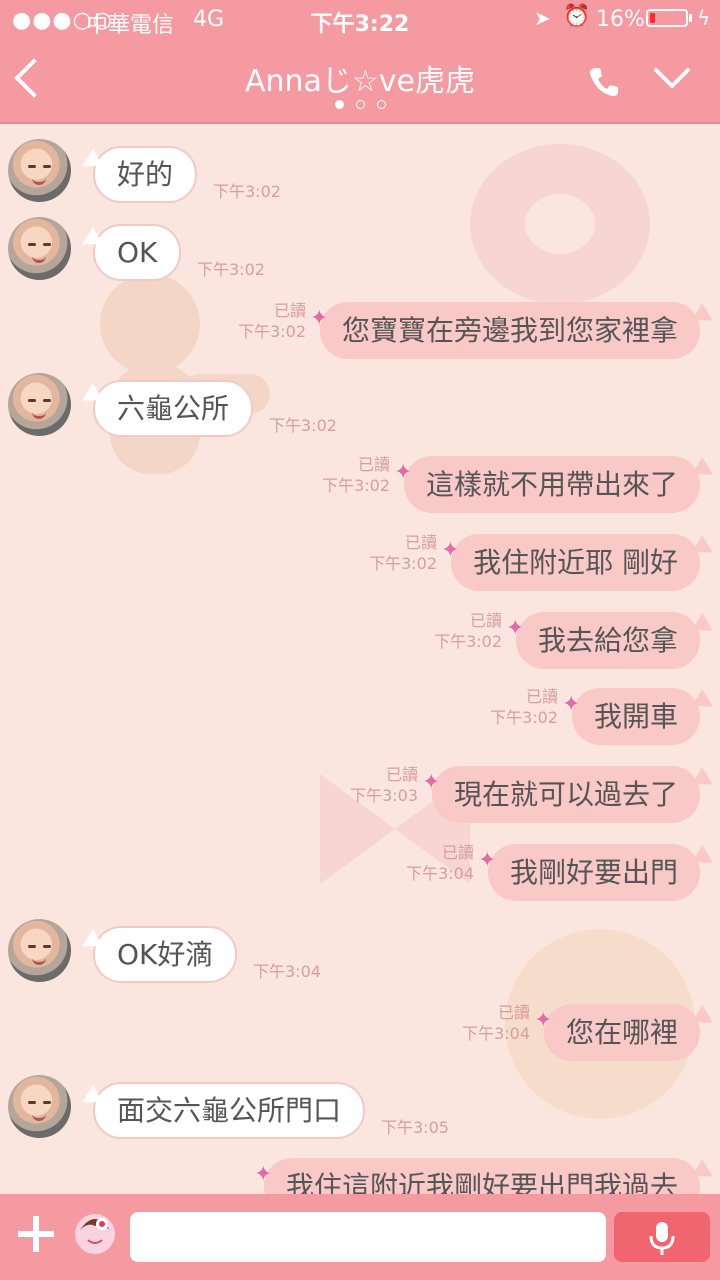  I want to click on battery-percent: 16%, so click(620, 19).